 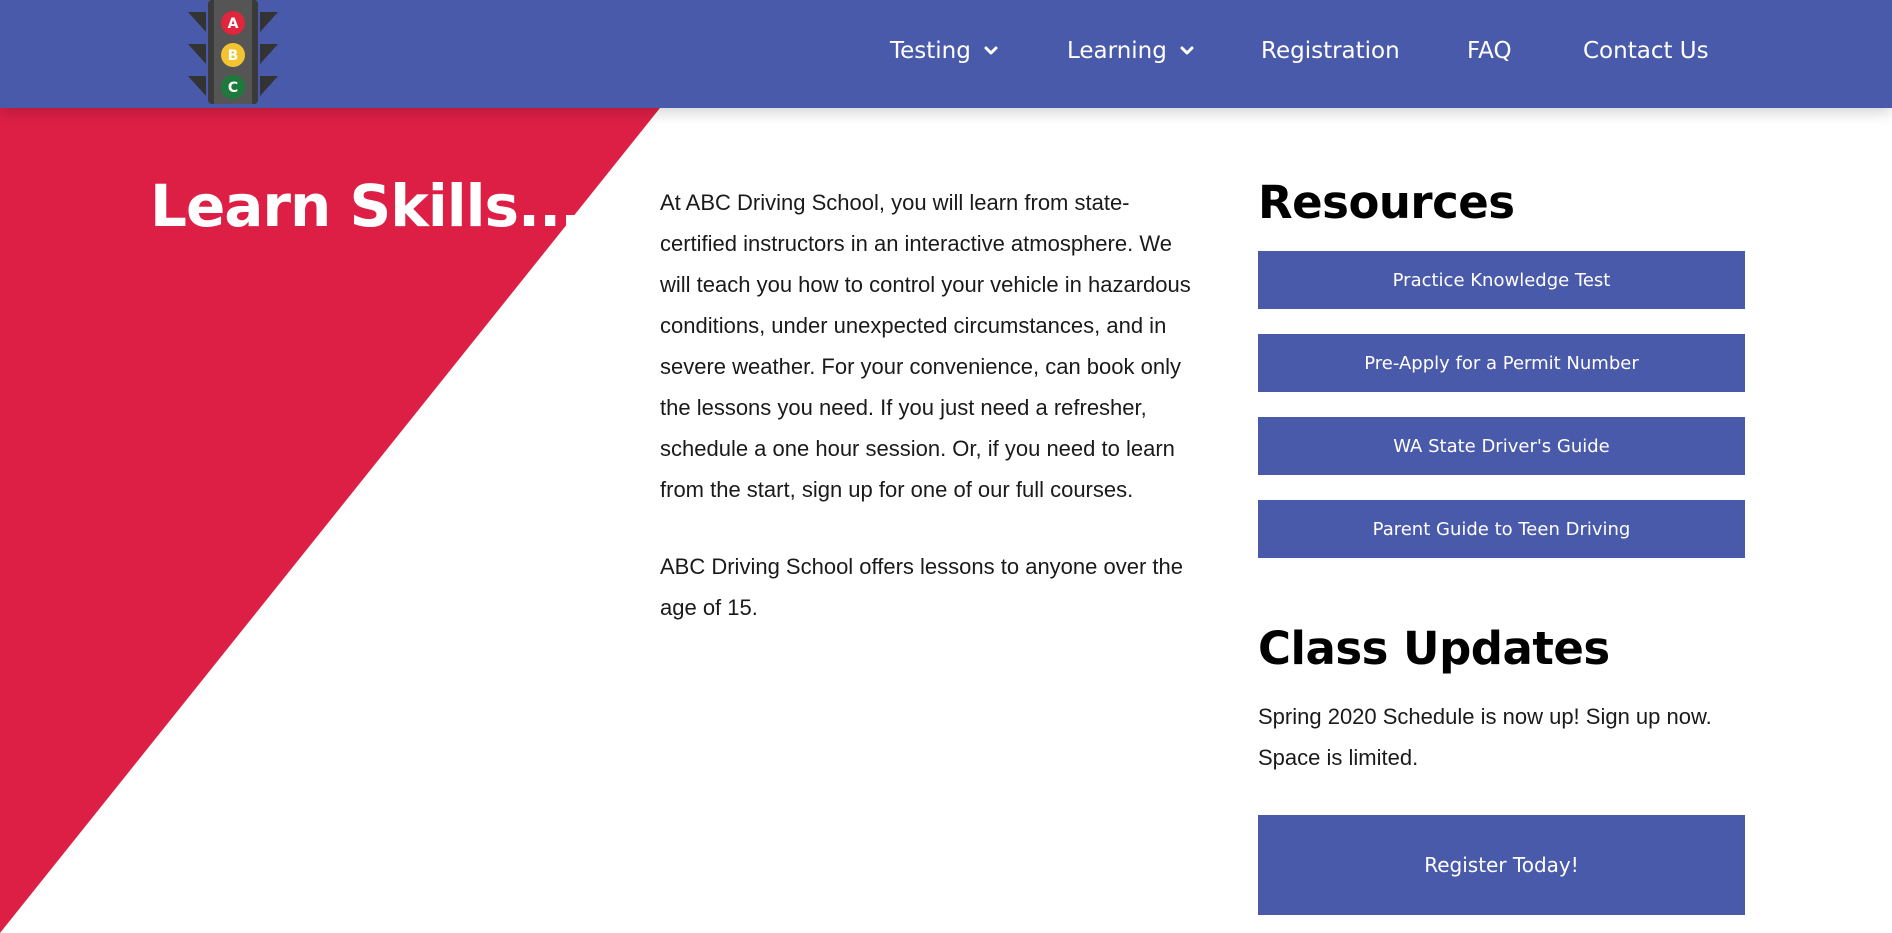 What do you see at coordinates (1386, 202) in the screenshot?
I see `resources-heading: Resources` at bounding box center [1386, 202].